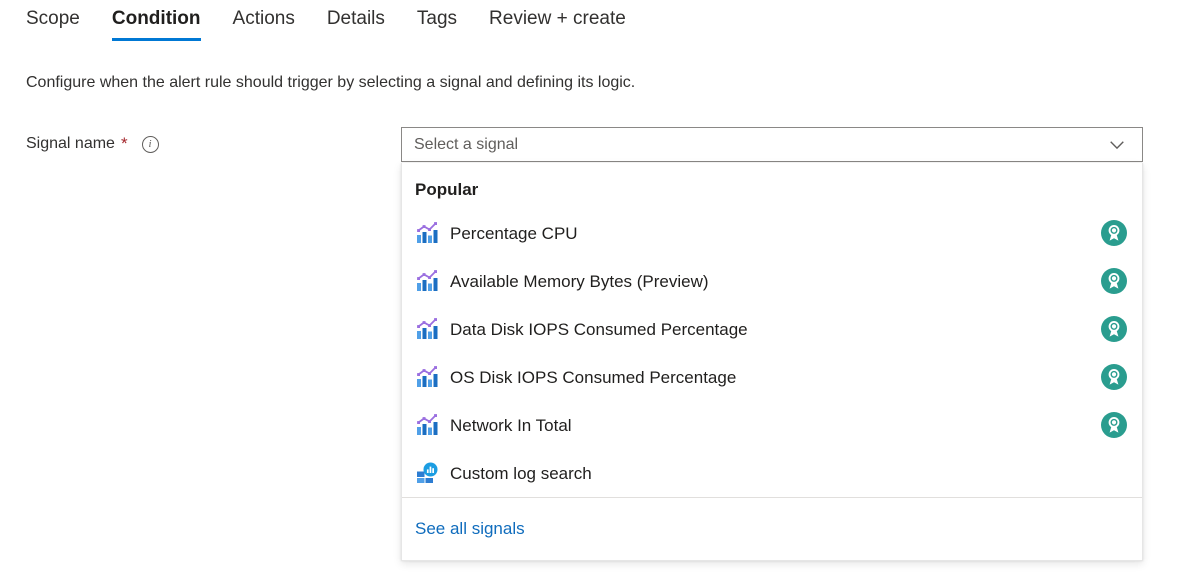  I want to click on tab-details: Details, so click(356, 22).